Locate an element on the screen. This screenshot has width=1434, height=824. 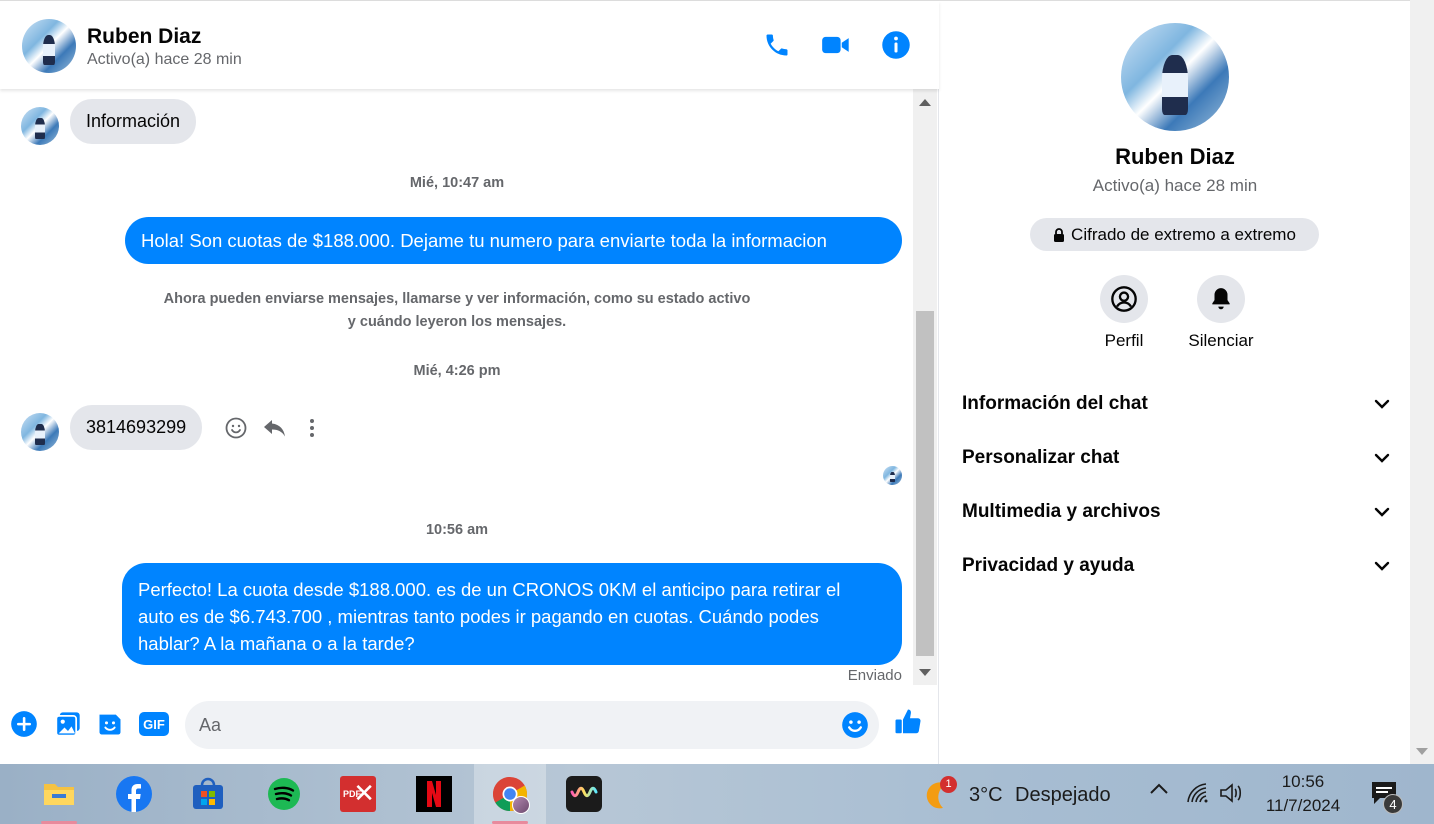
conversation-info-button is located at coordinates (896, 45).